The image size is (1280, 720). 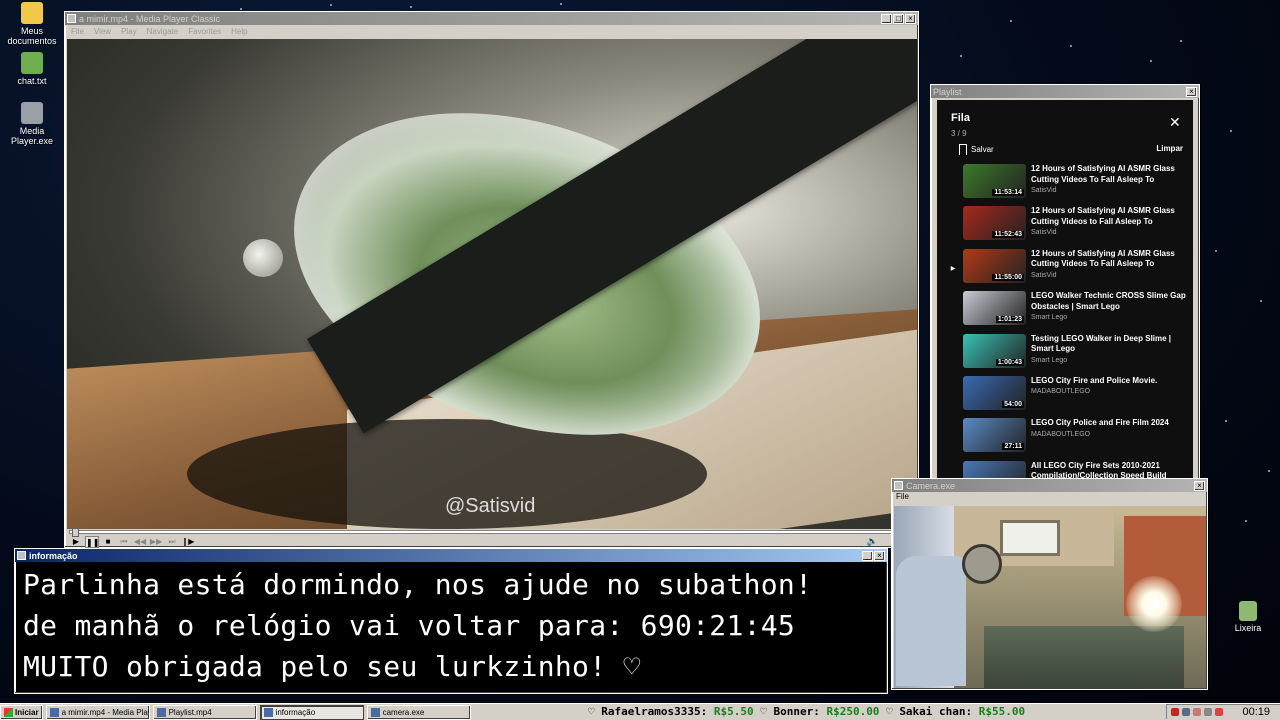 What do you see at coordinates (853, 711) in the screenshot?
I see `donation-amount: R$250.00` at bounding box center [853, 711].